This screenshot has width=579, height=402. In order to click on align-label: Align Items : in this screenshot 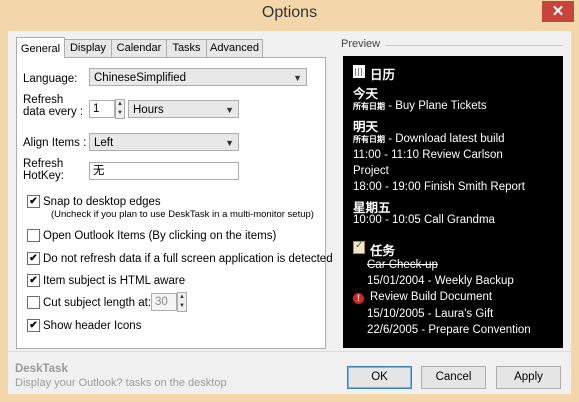, I will do `click(55, 143)`.